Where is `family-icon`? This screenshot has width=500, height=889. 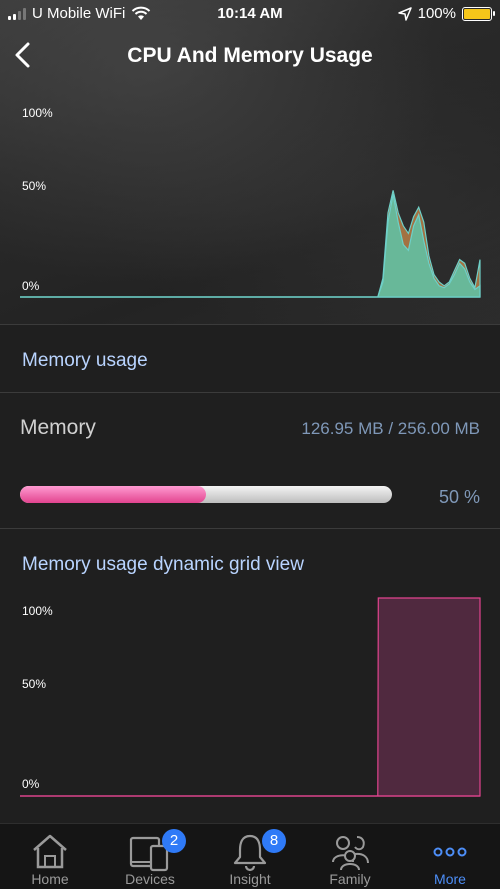
family-icon is located at coordinates (350, 853).